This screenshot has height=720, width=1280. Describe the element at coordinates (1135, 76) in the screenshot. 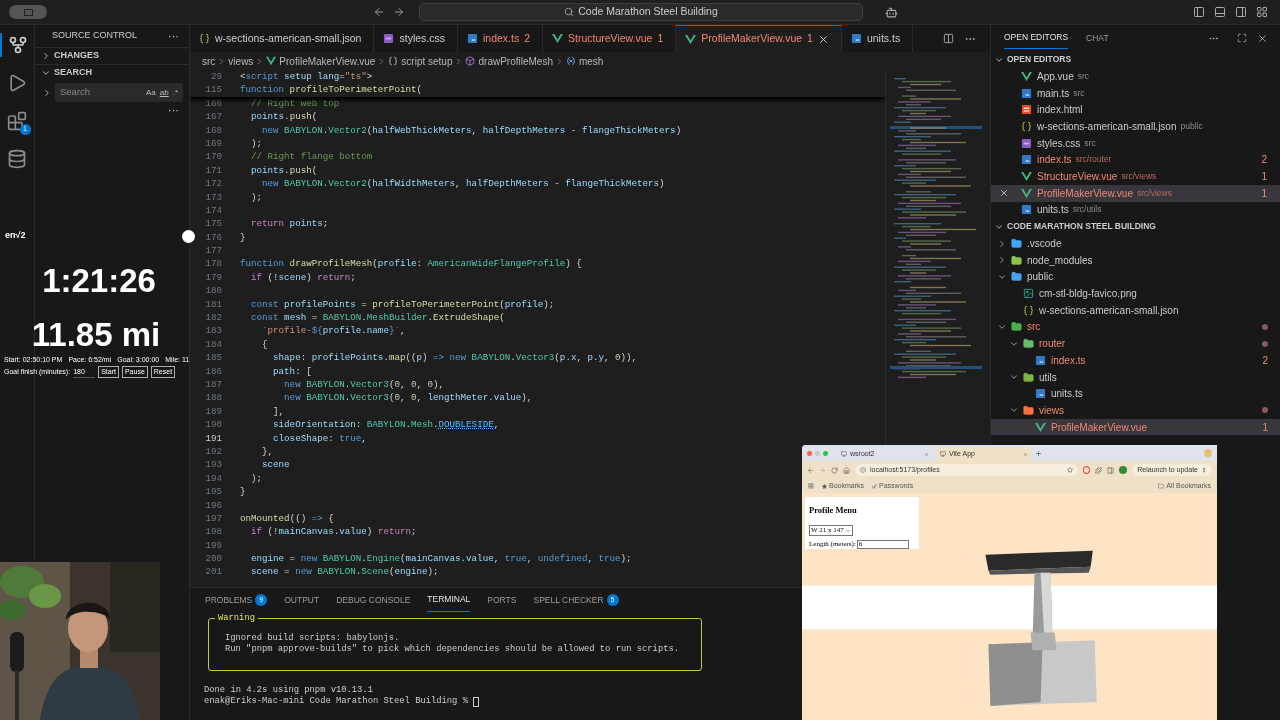

I see `file-item: App.vue src` at that location.